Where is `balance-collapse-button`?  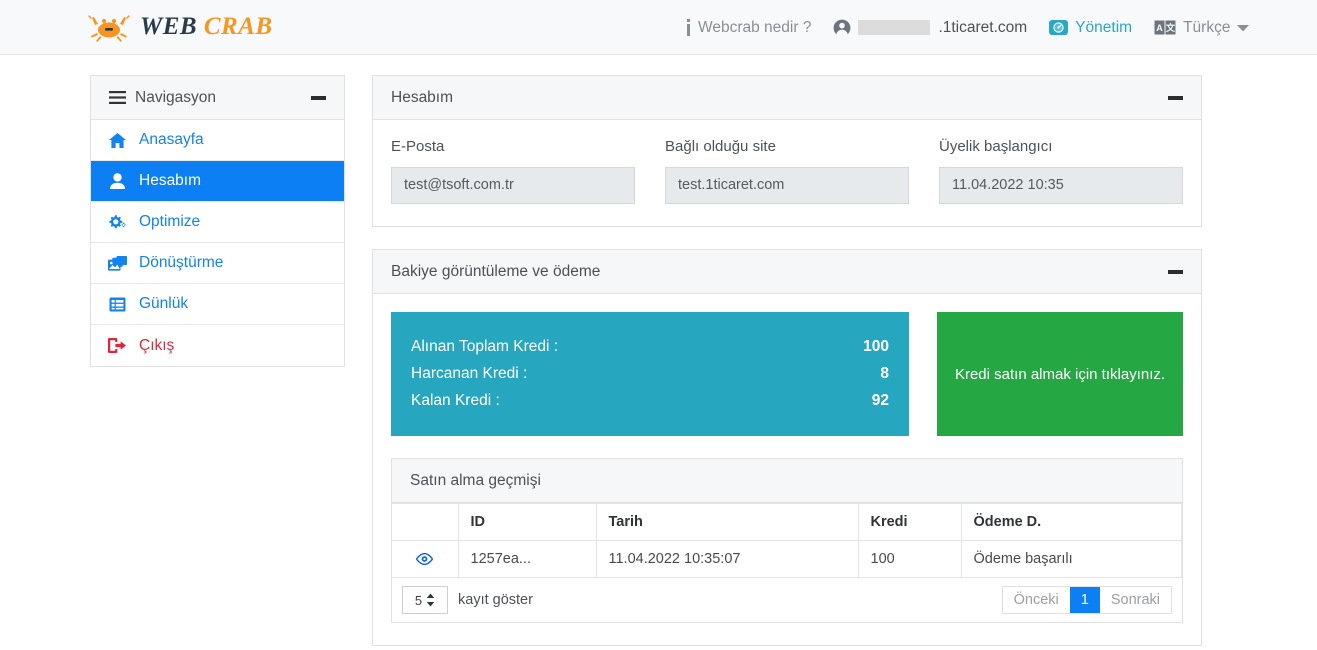 balance-collapse-button is located at coordinates (1175, 271).